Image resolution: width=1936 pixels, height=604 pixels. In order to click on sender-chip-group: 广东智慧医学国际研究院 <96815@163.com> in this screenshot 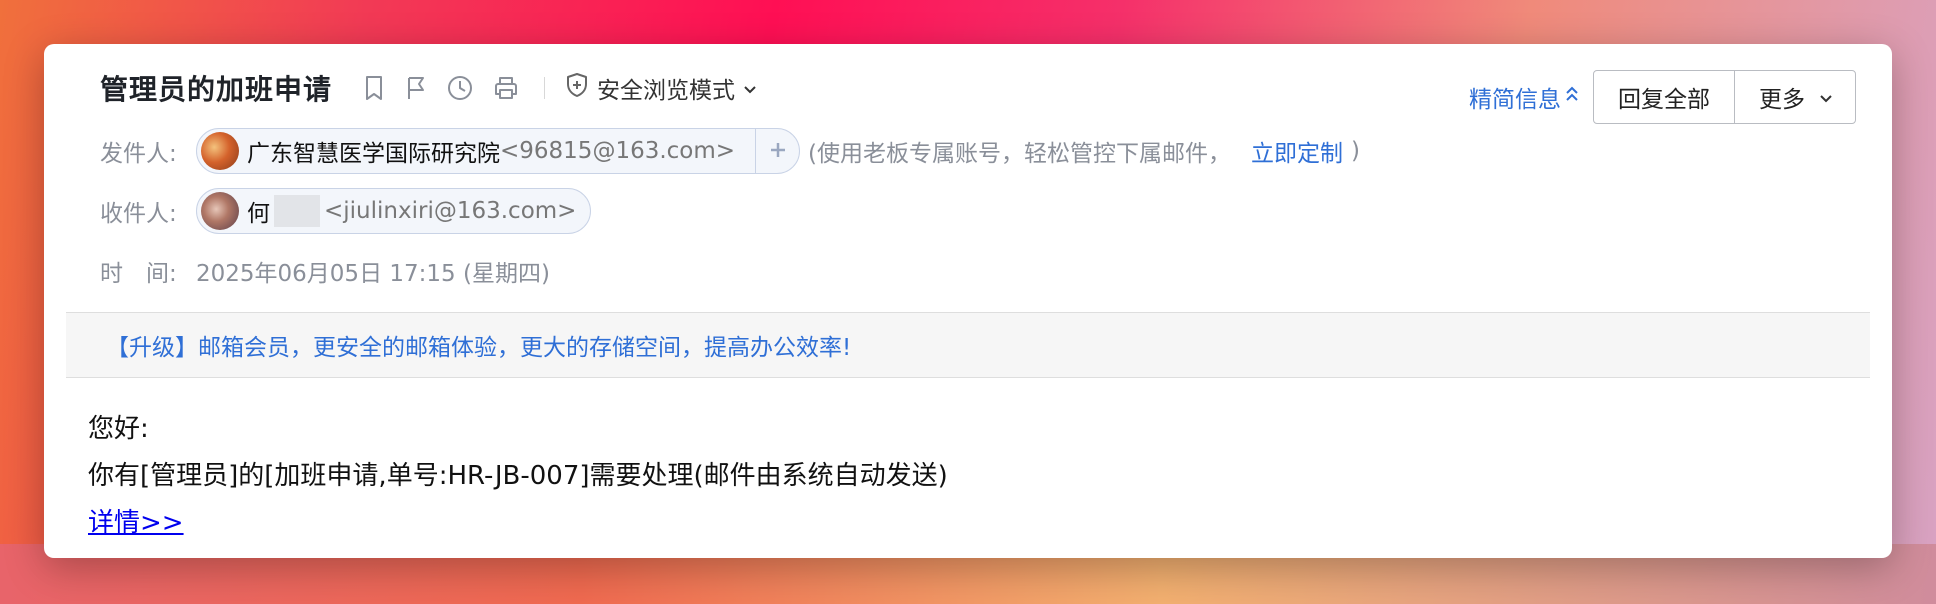, I will do `click(498, 151)`.